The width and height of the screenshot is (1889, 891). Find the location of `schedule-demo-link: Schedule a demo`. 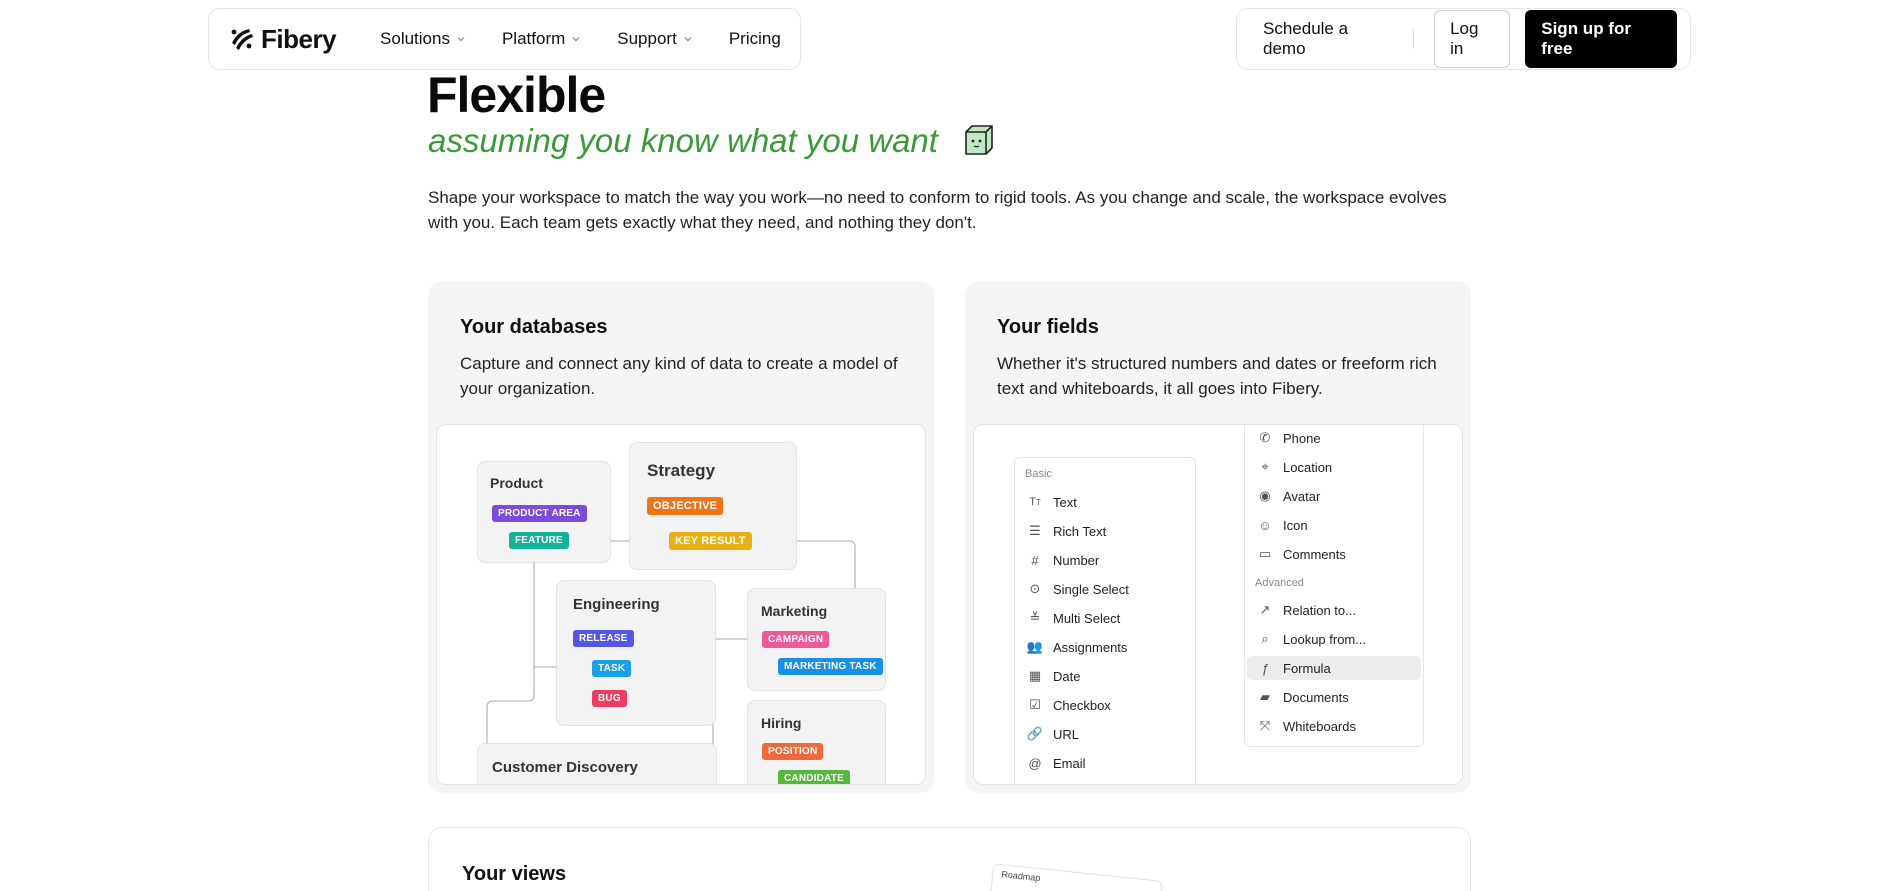

schedule-demo-link: Schedule a demo is located at coordinates (1326, 39).